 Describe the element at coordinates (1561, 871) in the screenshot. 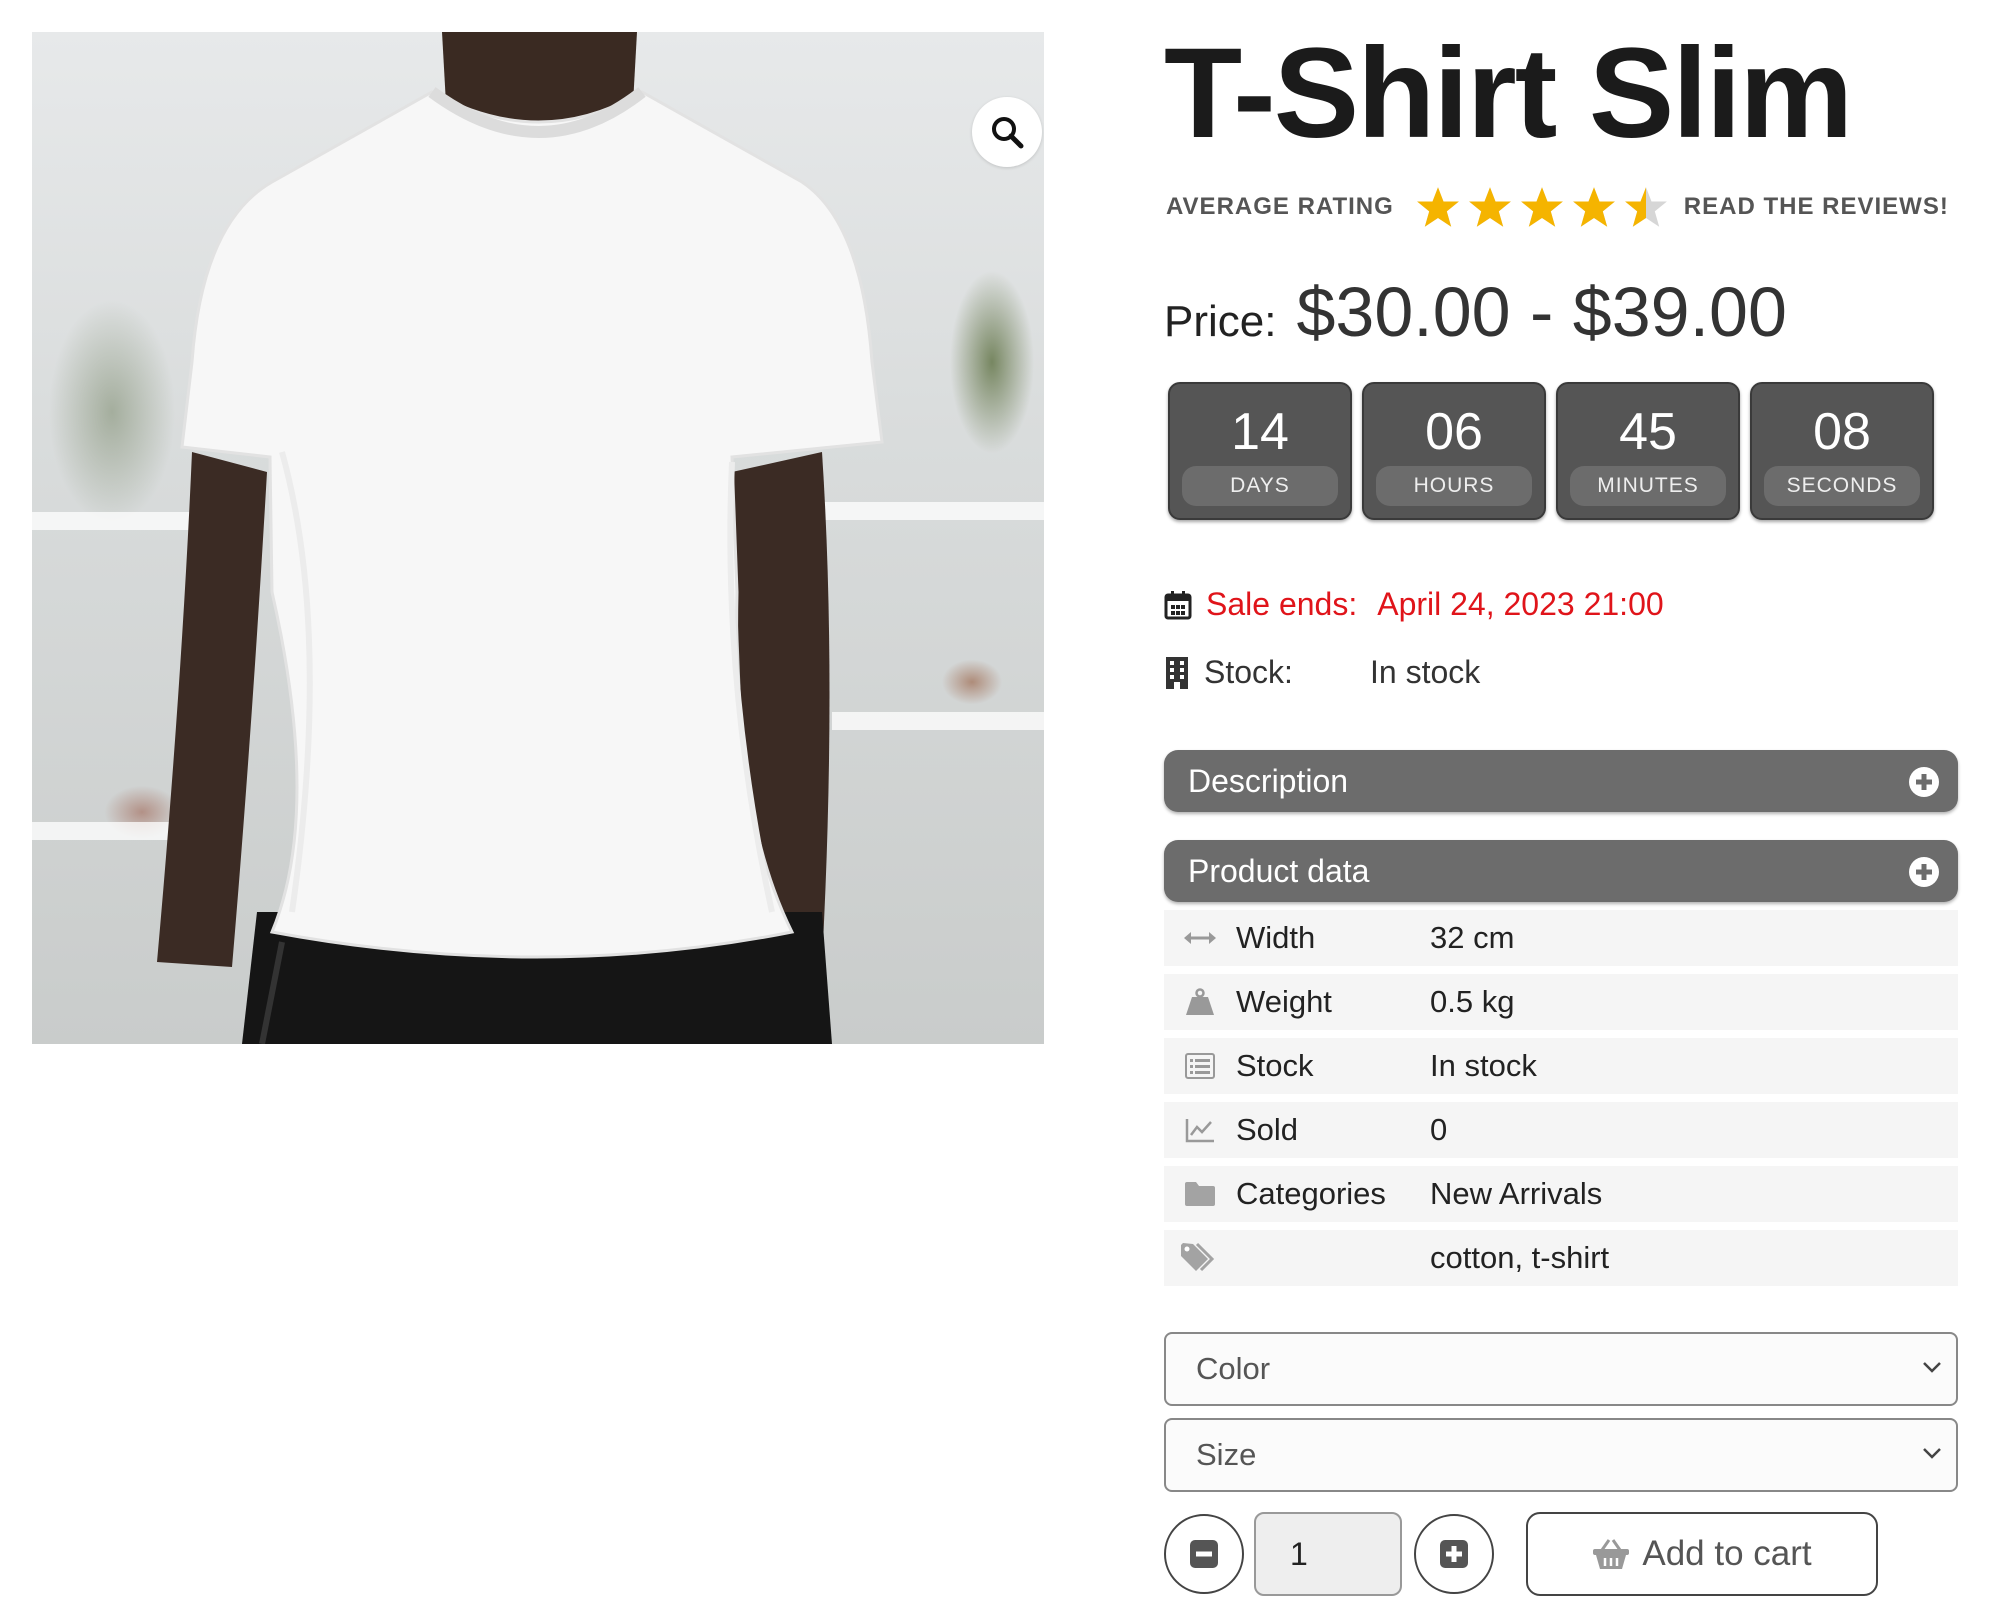

I see `accordion-product-data: Product data` at that location.